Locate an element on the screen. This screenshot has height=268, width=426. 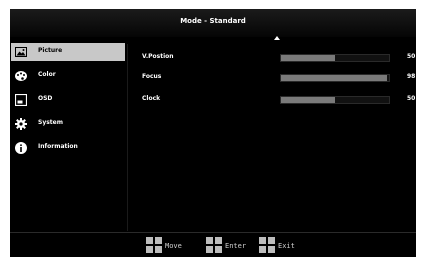
gear-icon is located at coordinates (21, 124).